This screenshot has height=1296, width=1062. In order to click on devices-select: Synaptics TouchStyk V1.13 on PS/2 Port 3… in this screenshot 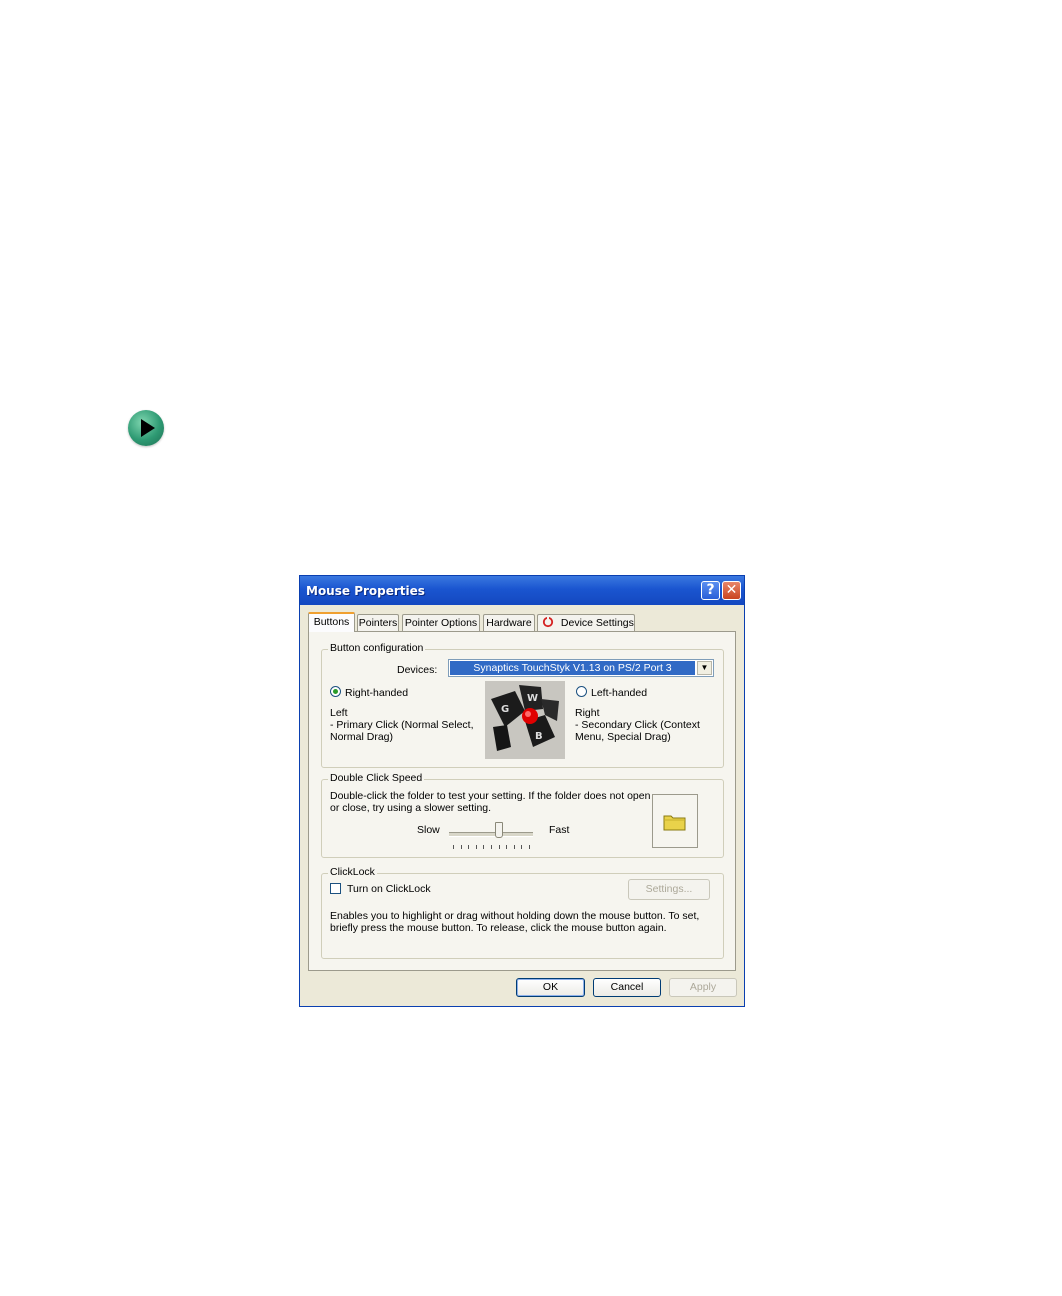, I will do `click(581, 668)`.